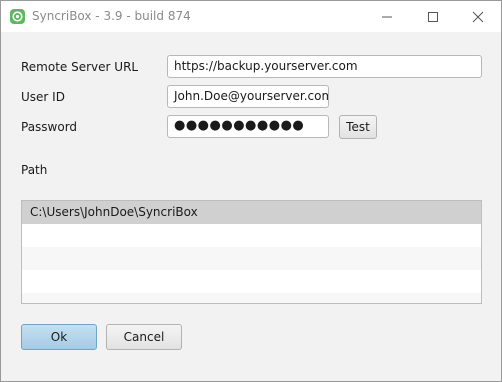 The width and height of the screenshot is (502, 382). Describe the element at coordinates (251, 16) in the screenshot. I see `title-bar: SyncriBox - 3.9 - build 874` at that location.